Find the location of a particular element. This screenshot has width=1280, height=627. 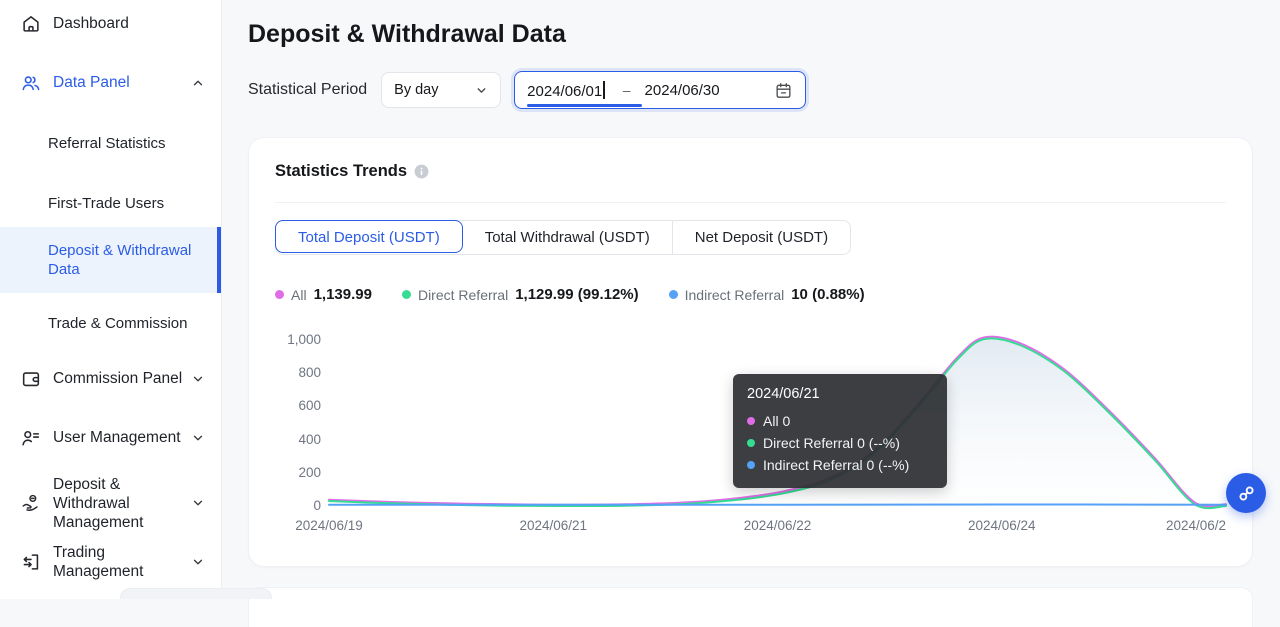

sidebar-item-deposit-withdrawal-data: Deposit & Withdrawal Data is located at coordinates (110, 260).